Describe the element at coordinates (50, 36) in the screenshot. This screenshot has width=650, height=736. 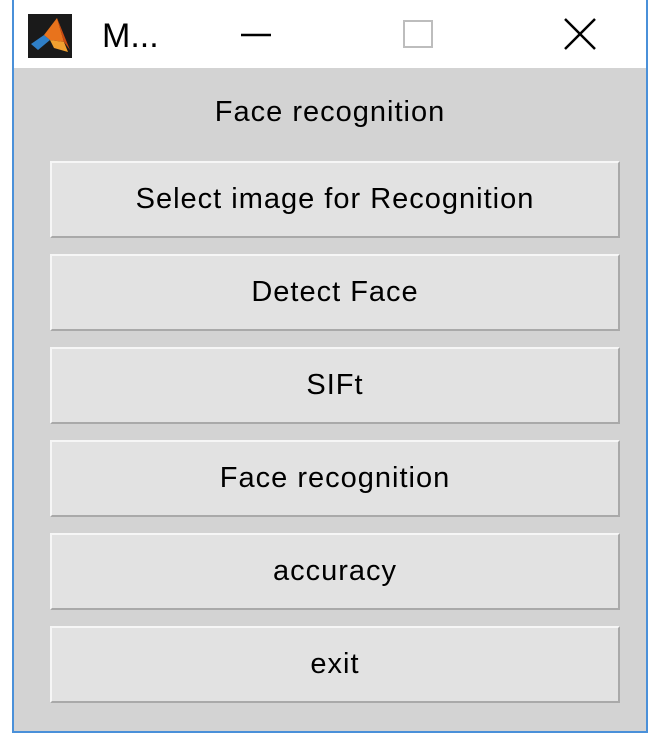
I see `matlab-icon` at that location.